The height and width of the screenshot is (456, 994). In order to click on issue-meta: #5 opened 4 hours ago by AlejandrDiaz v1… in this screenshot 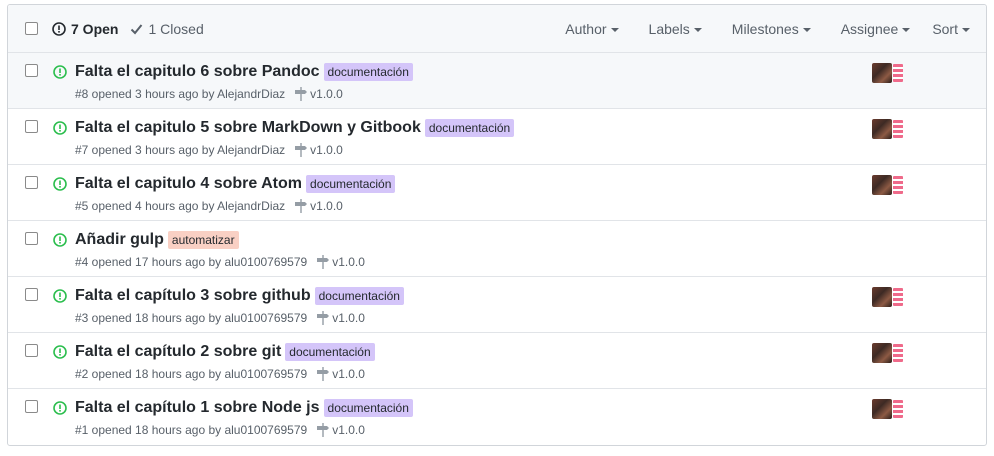, I will do `click(209, 206)`.